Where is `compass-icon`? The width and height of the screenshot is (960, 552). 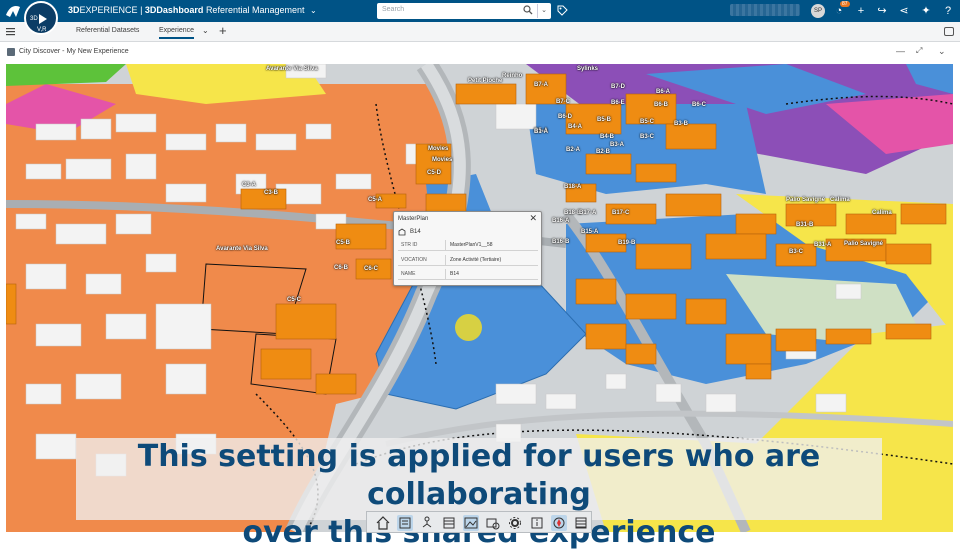 compass-icon is located at coordinates (559, 523).